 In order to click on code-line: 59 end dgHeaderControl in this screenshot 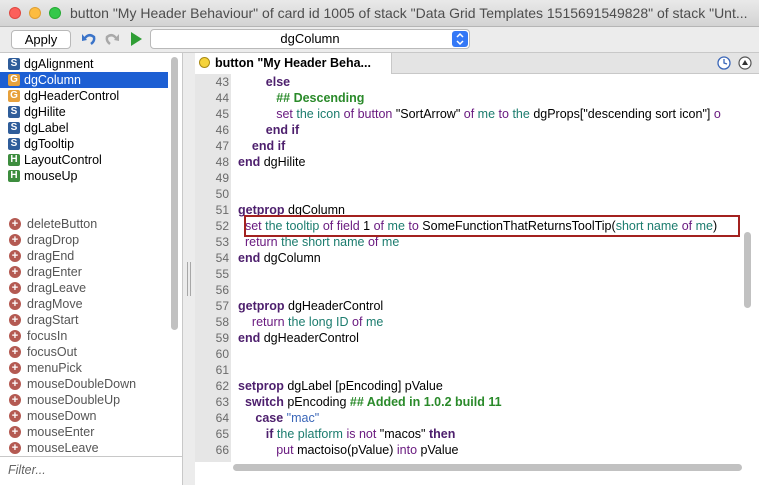, I will do `click(477, 338)`.